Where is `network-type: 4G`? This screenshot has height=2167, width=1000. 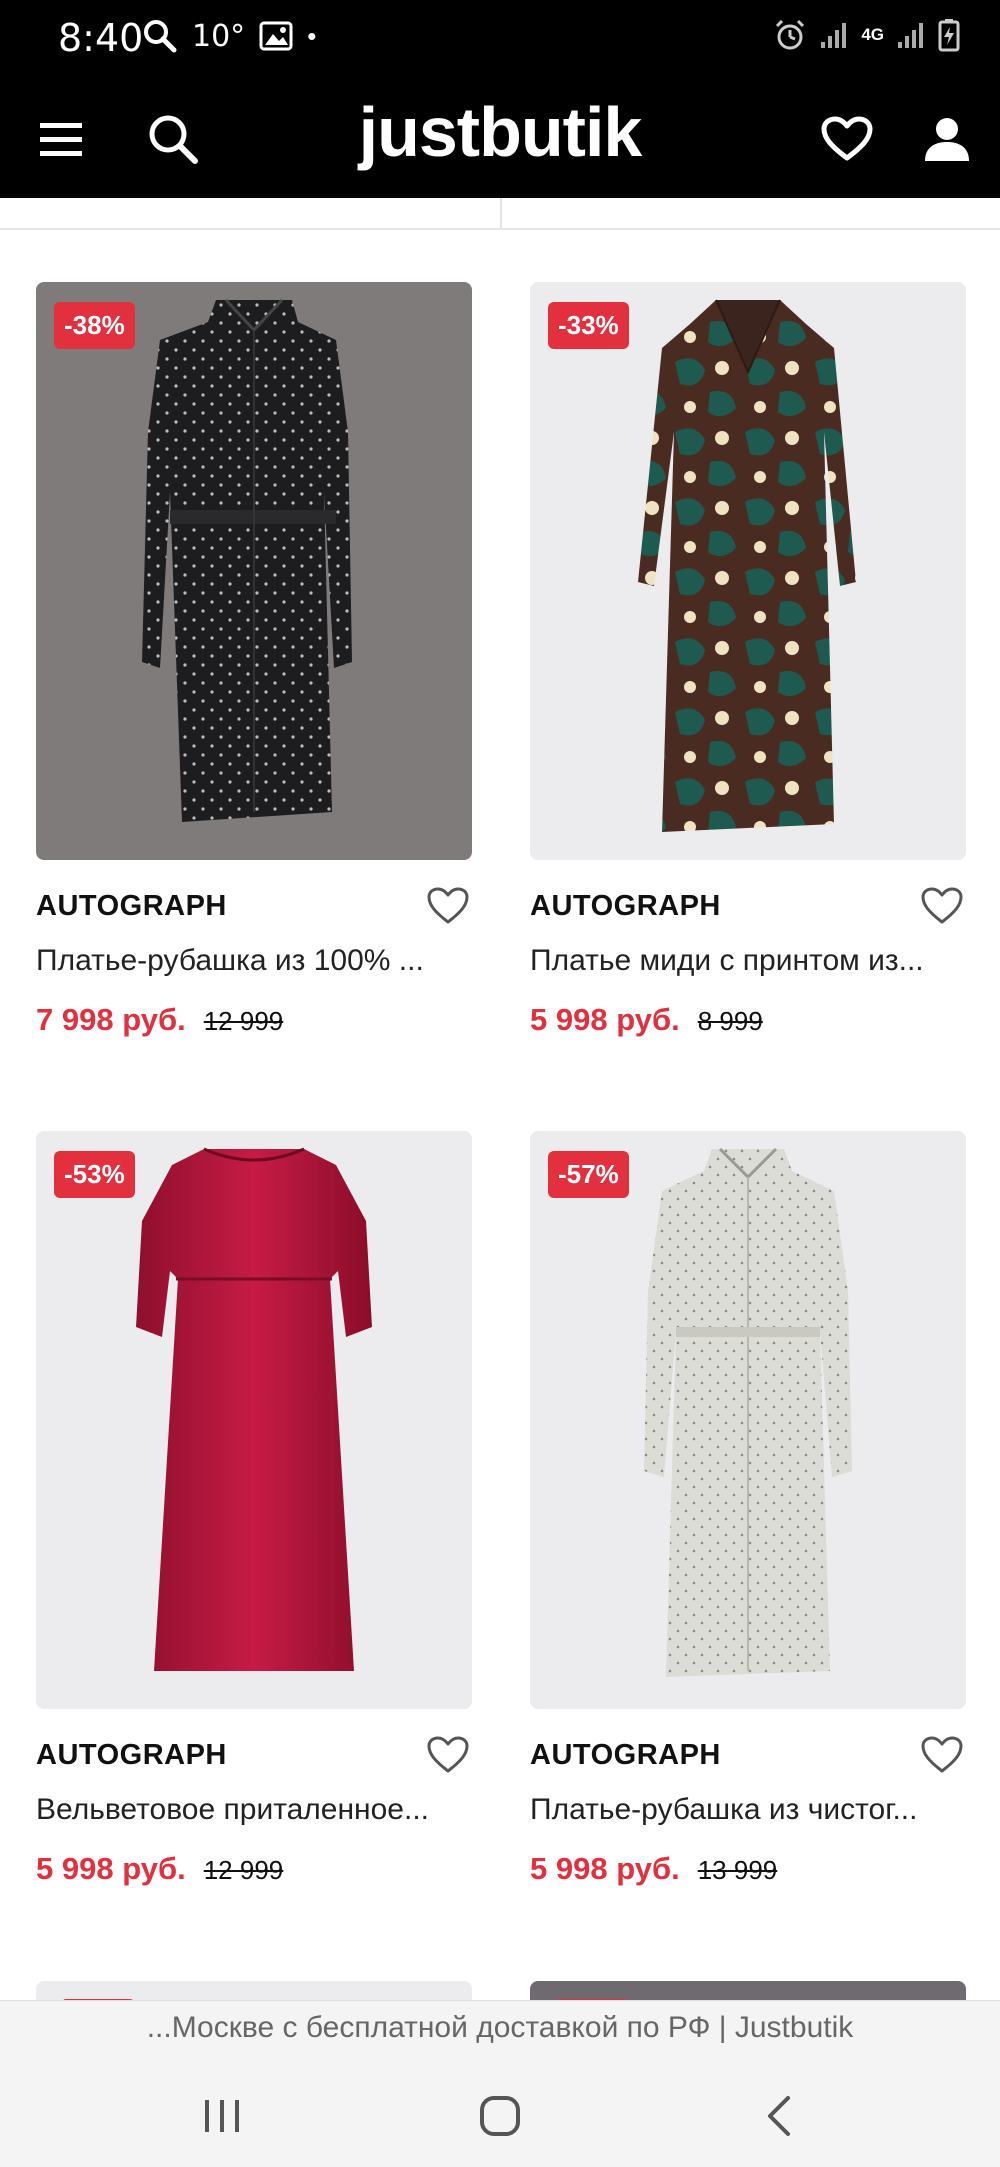 network-type: 4G is located at coordinates (872, 34).